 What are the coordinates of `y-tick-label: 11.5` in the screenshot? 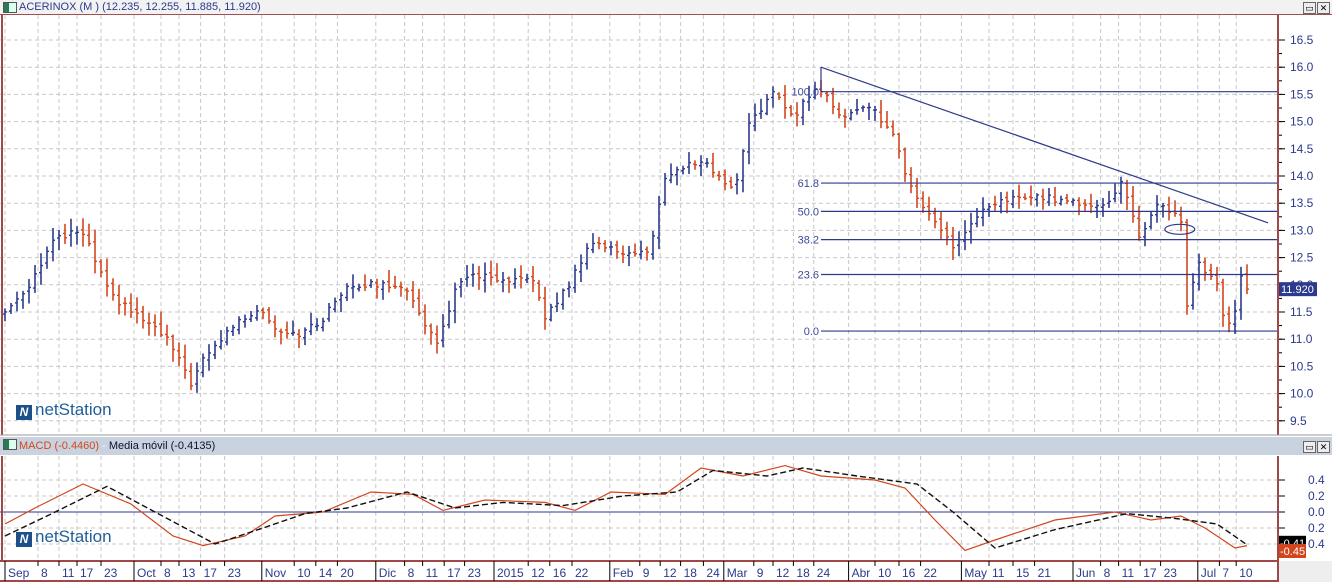 It's located at (1301, 312).